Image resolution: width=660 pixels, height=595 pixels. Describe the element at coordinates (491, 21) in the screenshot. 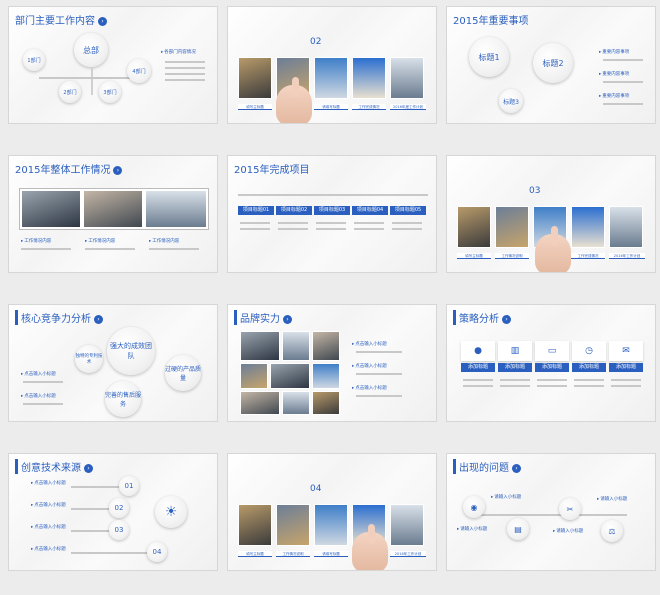

I see `slide-title: 2015年重要事项` at that location.